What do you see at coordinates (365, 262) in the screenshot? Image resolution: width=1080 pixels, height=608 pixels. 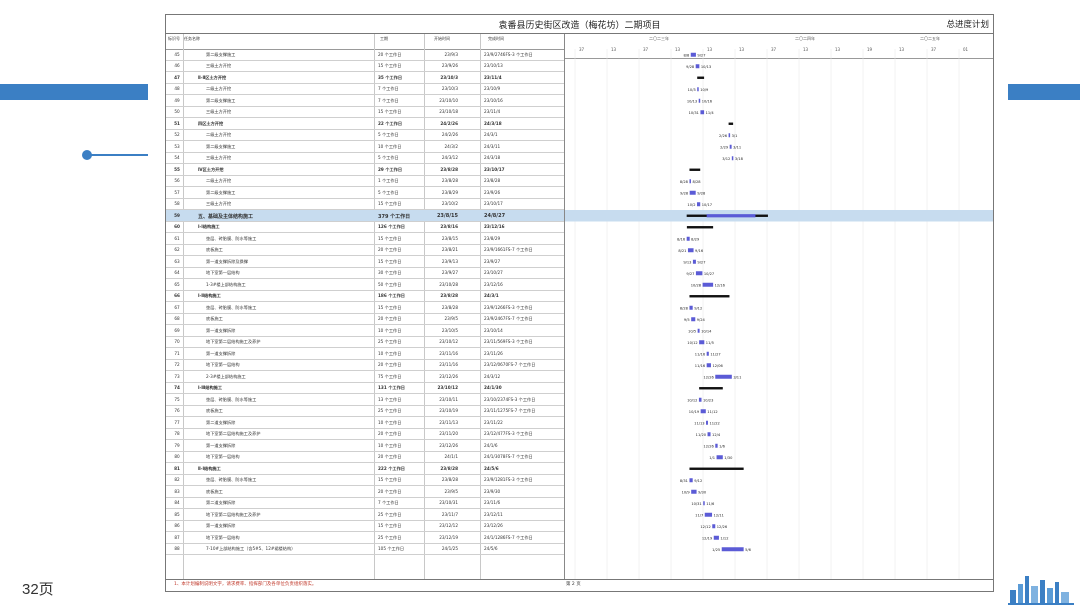 I see `task-row: 63 第一道支撑拆除及换撑 15 个工作日 23/9/13 23/9/27` at bounding box center [365, 262].